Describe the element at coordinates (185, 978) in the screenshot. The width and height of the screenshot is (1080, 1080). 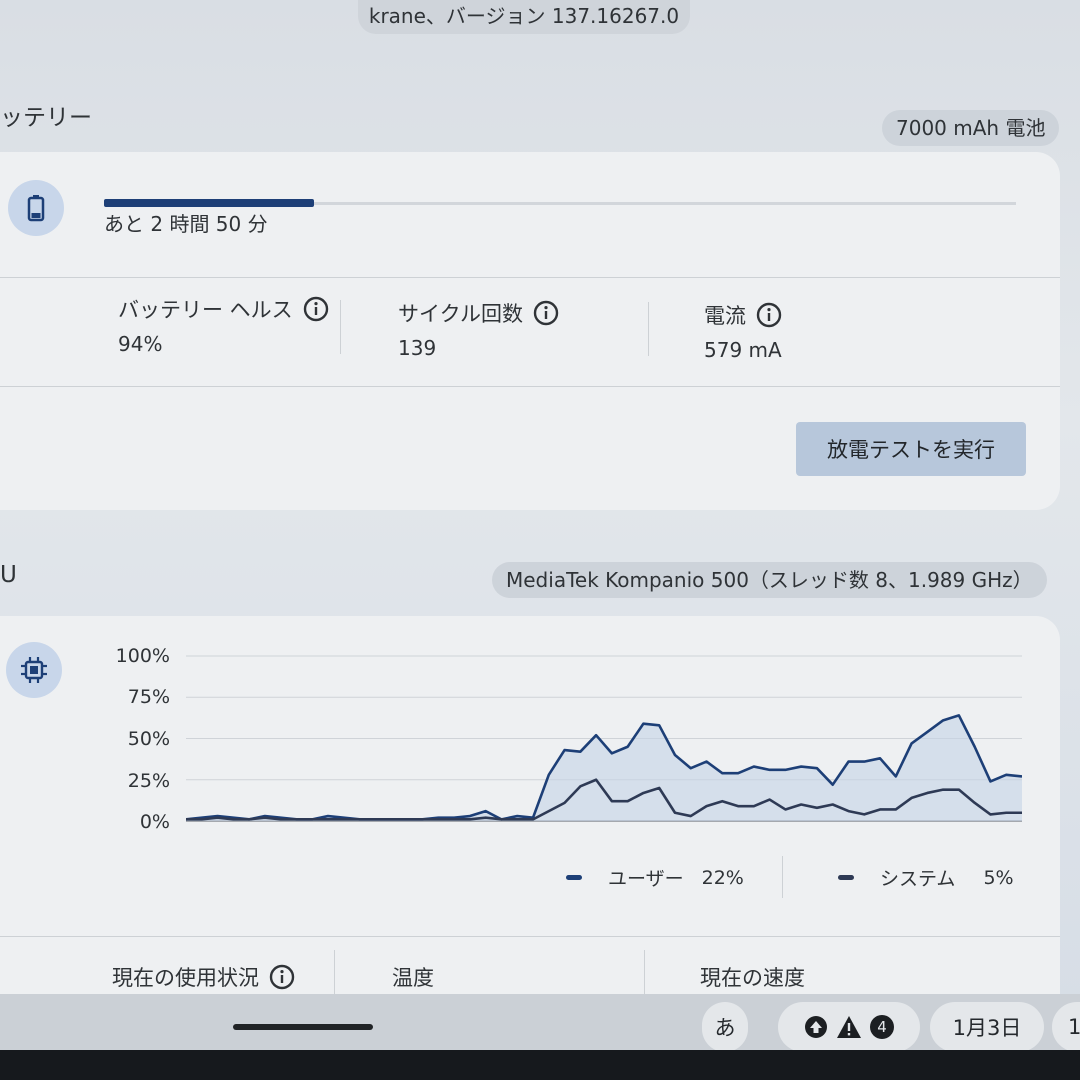
I see `current-usage-label-text: 現在の使用状況` at that location.